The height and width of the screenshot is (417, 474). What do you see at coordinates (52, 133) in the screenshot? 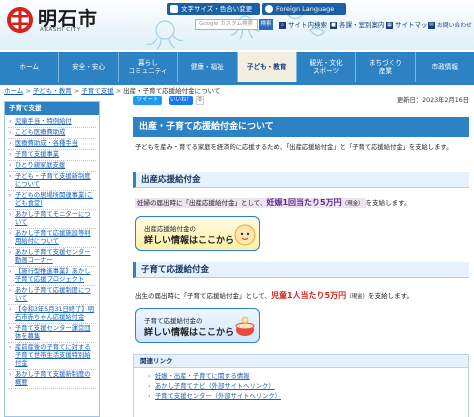
I see `sidebar-item: こども医療費助成` at bounding box center [52, 133].